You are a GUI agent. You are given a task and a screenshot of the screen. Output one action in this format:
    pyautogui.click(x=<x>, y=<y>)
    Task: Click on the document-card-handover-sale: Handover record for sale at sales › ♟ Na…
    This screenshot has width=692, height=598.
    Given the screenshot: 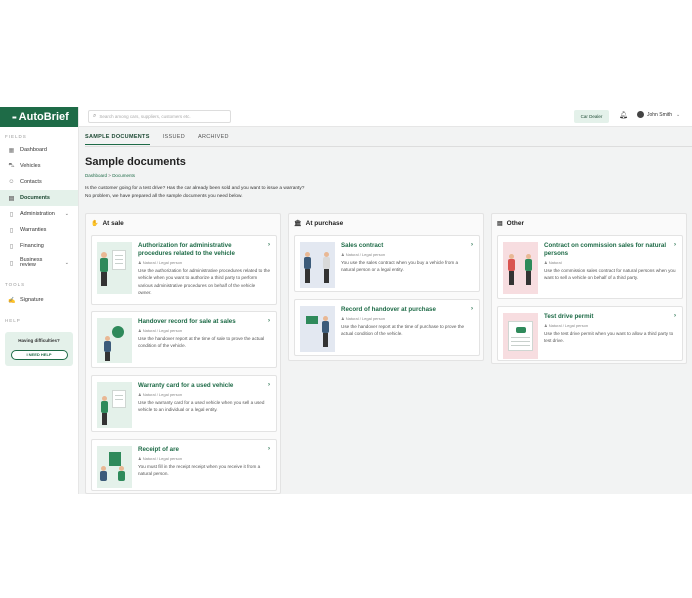 What is the action you would take?
    pyautogui.click(x=184, y=339)
    